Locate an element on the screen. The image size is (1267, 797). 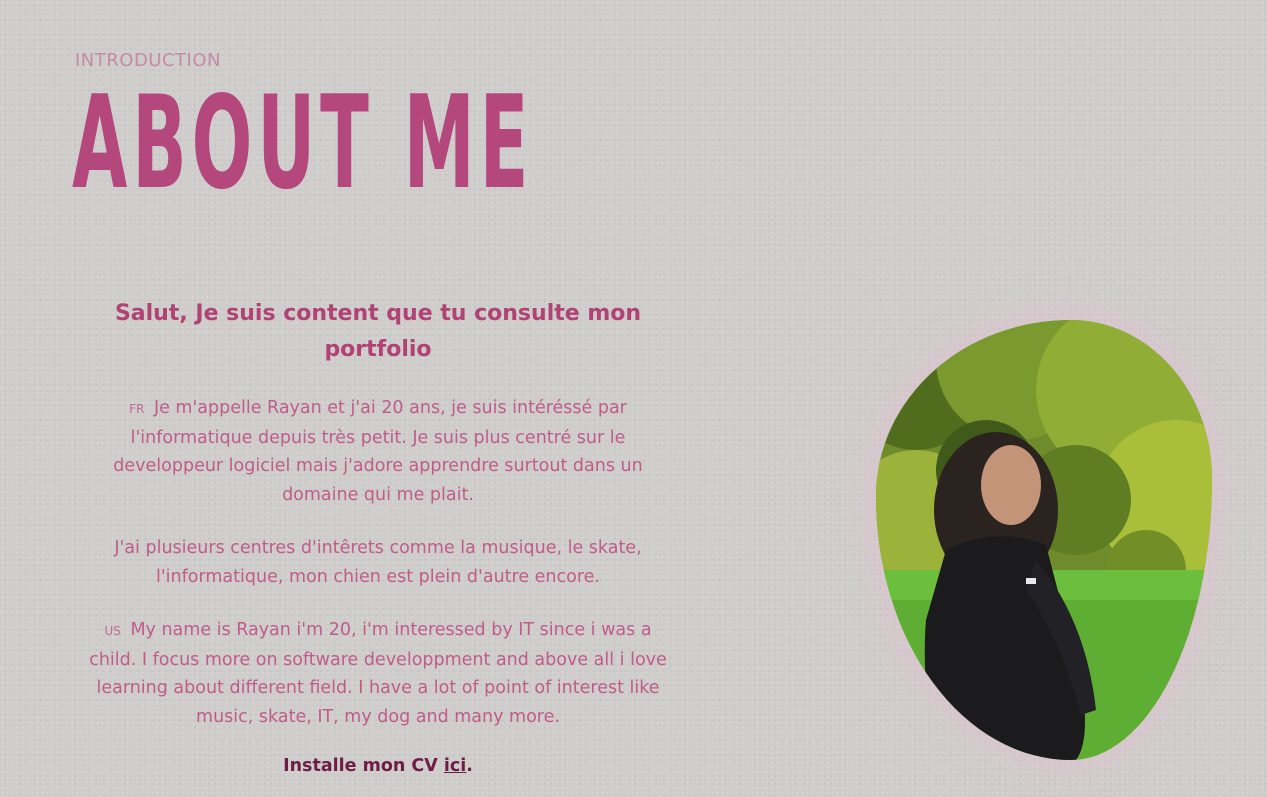
cv-prefix: Installe mon CV is located at coordinates (363, 766).